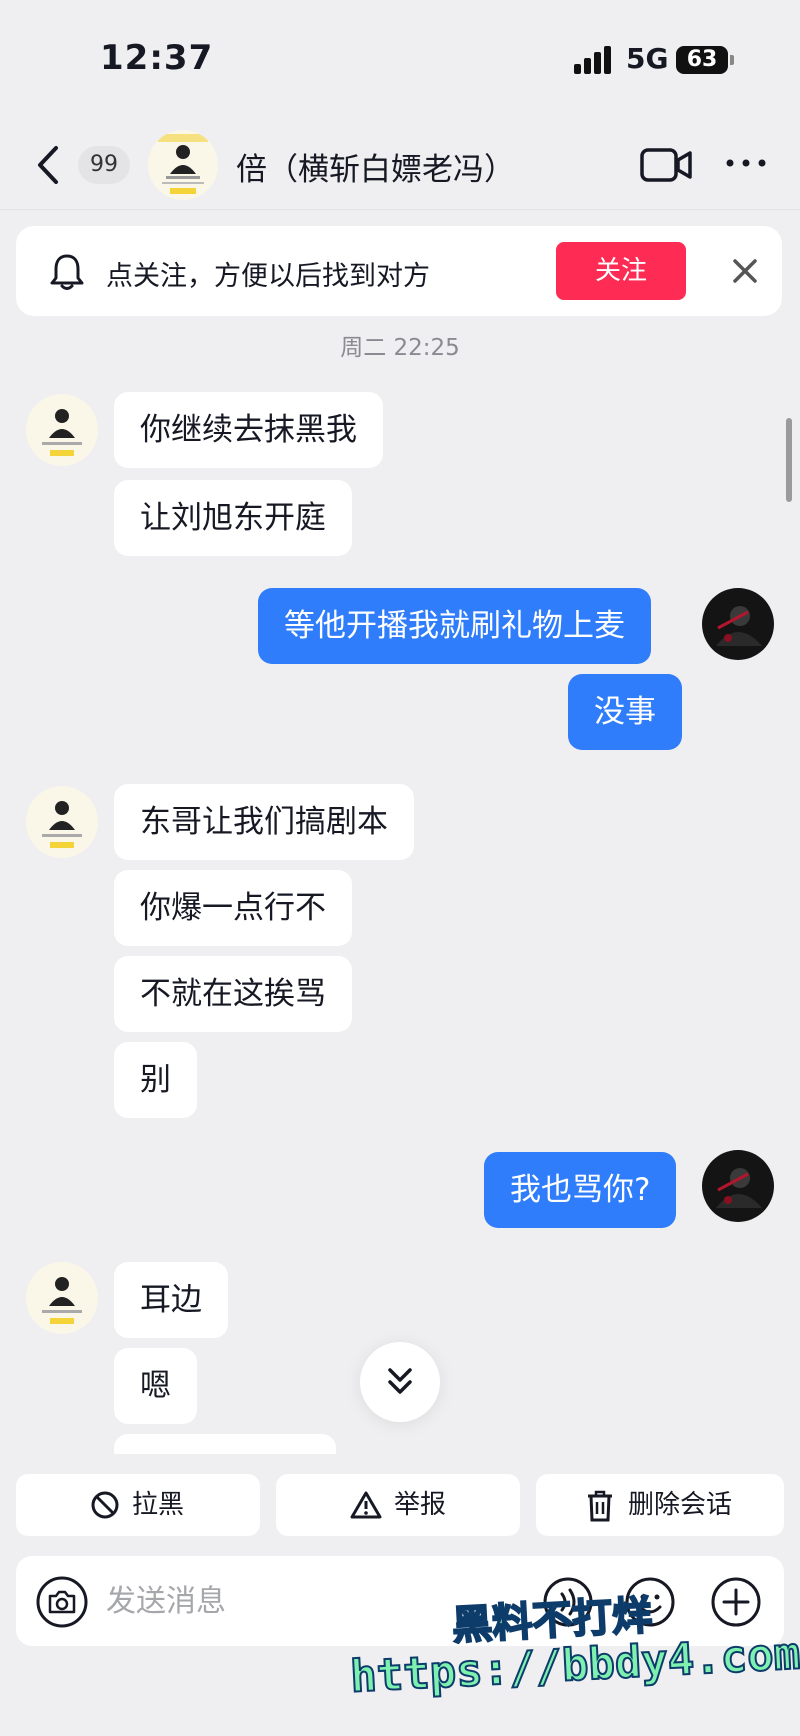  What do you see at coordinates (580, 1190) in the screenshot?
I see `message-bubble-outgoing: 我也骂你?` at bounding box center [580, 1190].